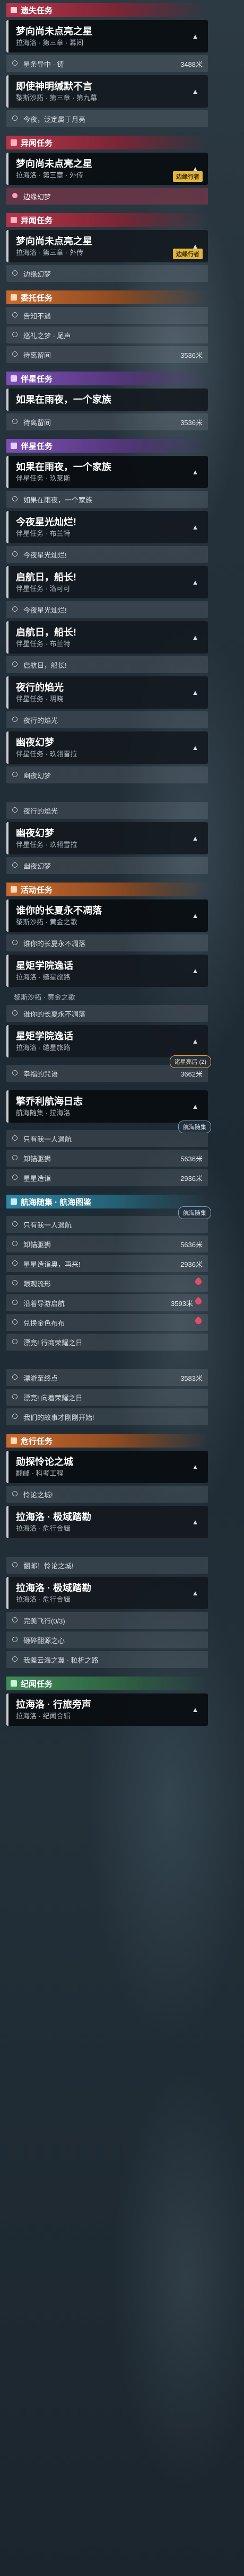 The height and width of the screenshot is (2576, 244). What do you see at coordinates (107, 63) in the screenshot?
I see `quest-step: 星条导中 · 铸 3488米` at bounding box center [107, 63].